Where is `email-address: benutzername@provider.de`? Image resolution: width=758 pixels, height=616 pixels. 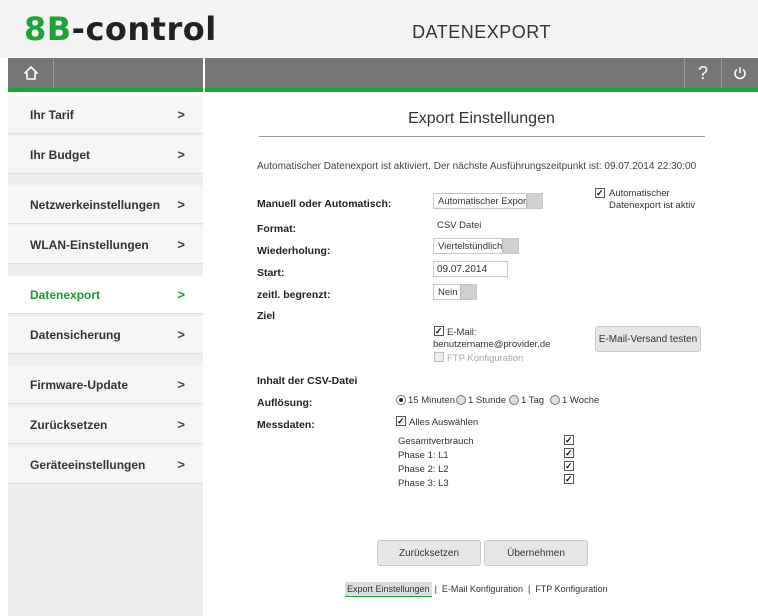
email-address: benutzername@provider.de is located at coordinates (492, 344).